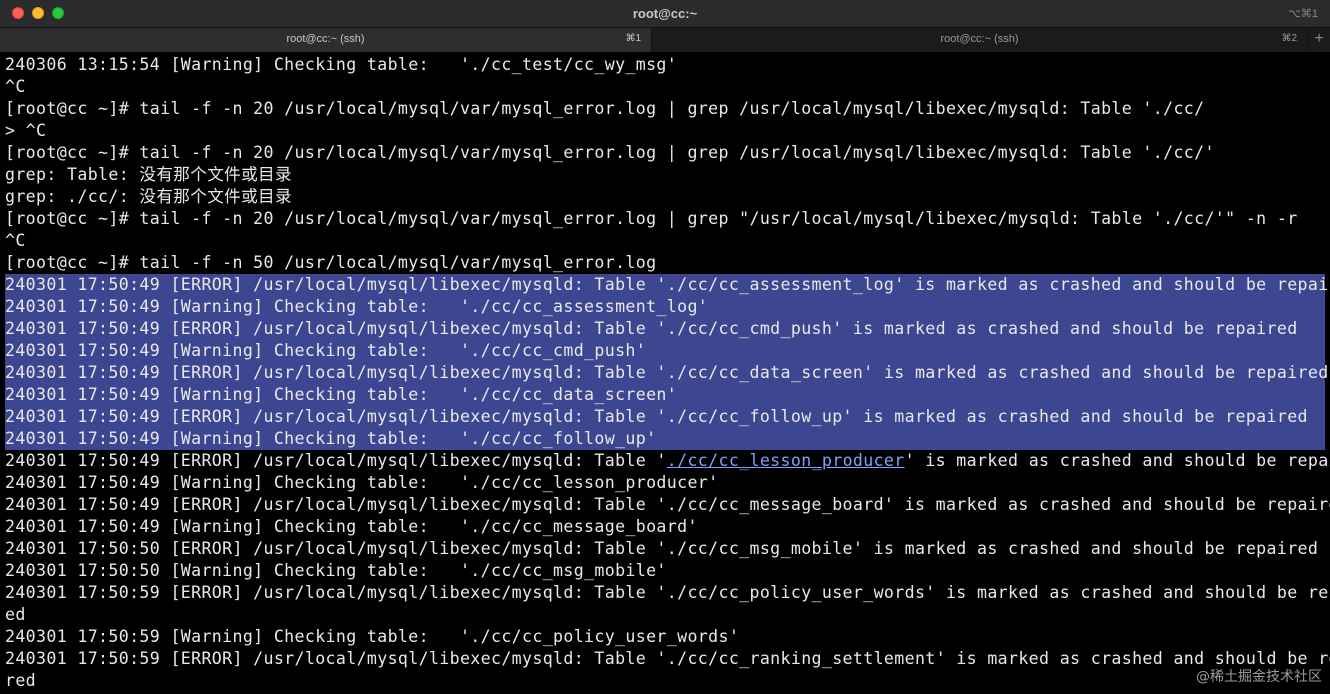  I want to click on terminal-line: grep: Table: 没有那个文件或目录, so click(148, 174).